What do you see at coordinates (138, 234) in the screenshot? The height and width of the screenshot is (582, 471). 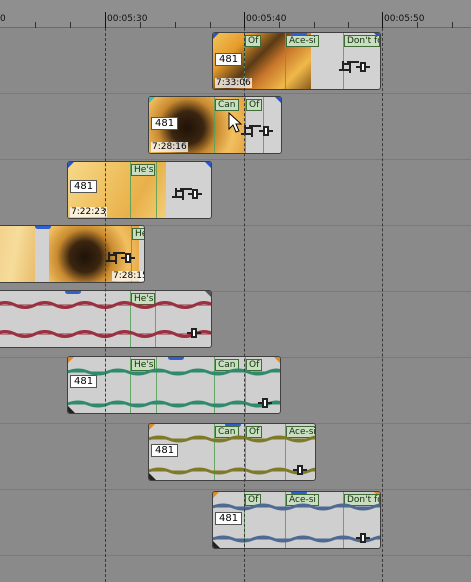 I see `fx-label: He` at bounding box center [138, 234].